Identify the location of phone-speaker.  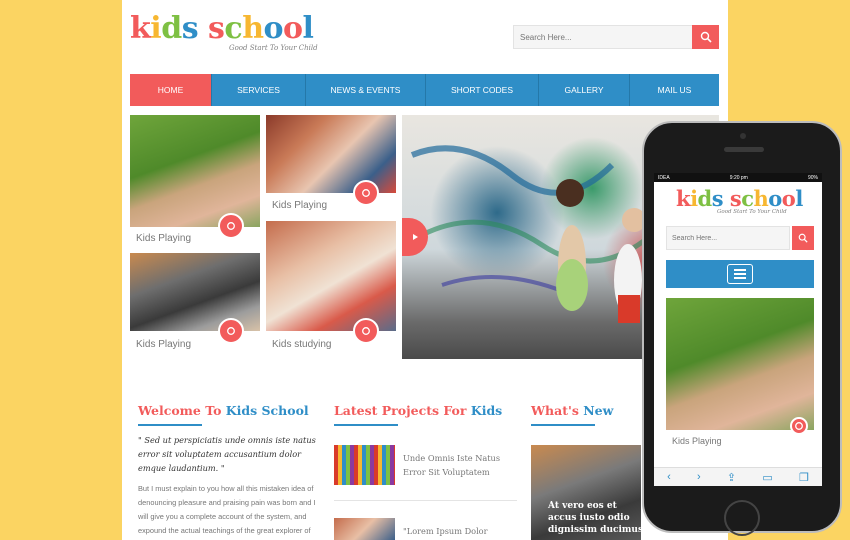
(744, 149).